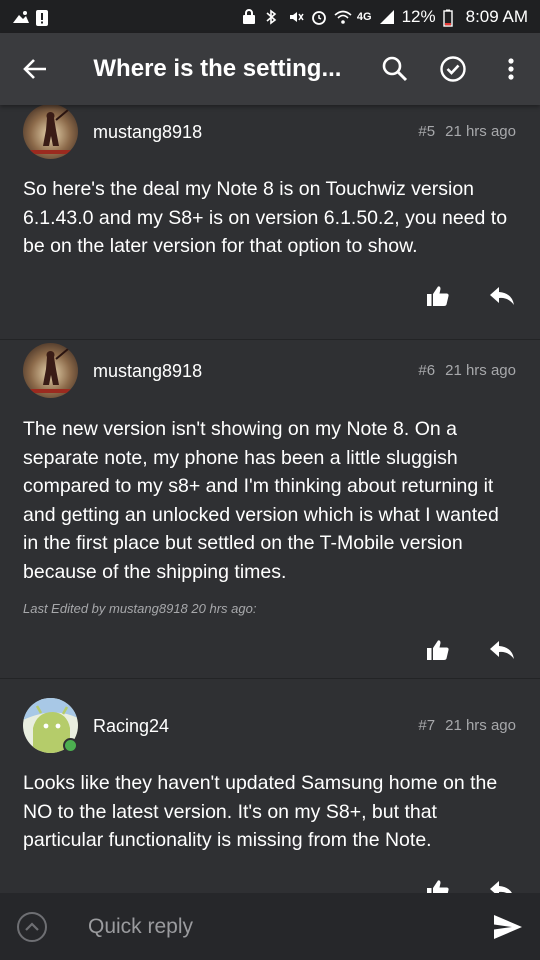  Describe the element at coordinates (131, 726) in the screenshot. I see `post-username: Racing24` at that location.